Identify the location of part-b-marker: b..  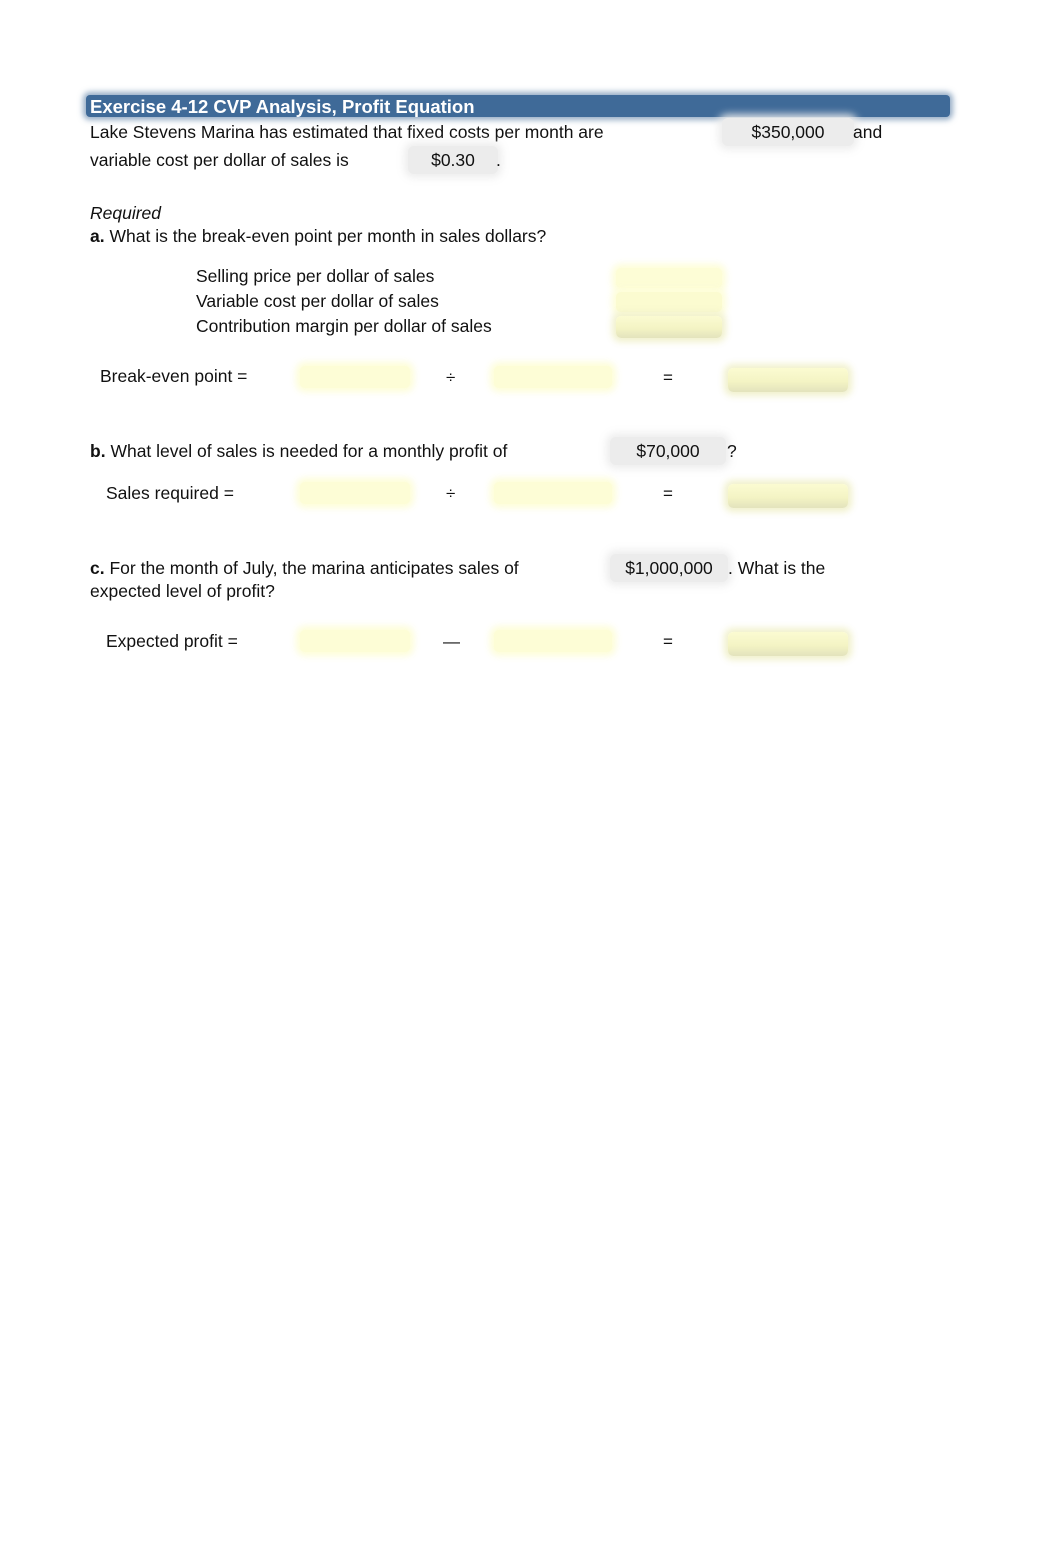
(98, 451).